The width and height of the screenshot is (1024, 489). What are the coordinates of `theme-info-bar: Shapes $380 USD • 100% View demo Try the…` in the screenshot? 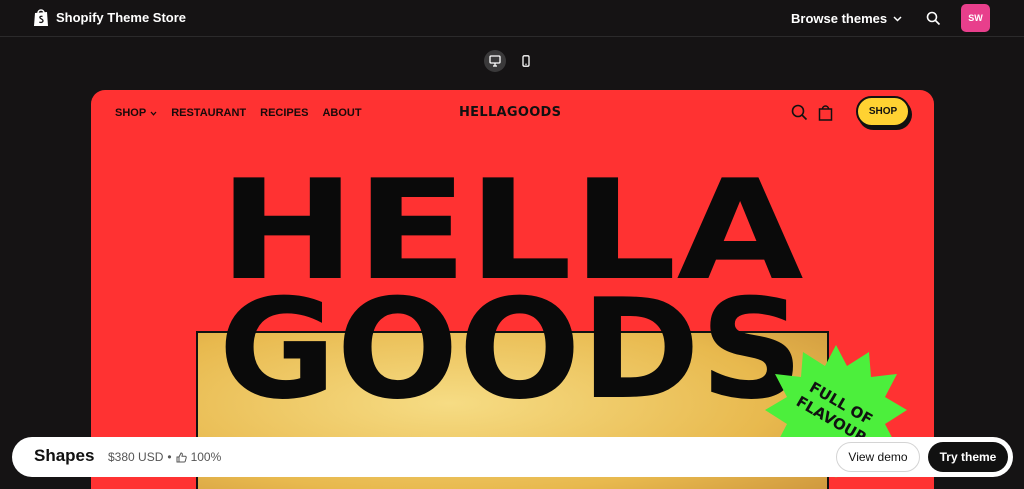 It's located at (512, 457).